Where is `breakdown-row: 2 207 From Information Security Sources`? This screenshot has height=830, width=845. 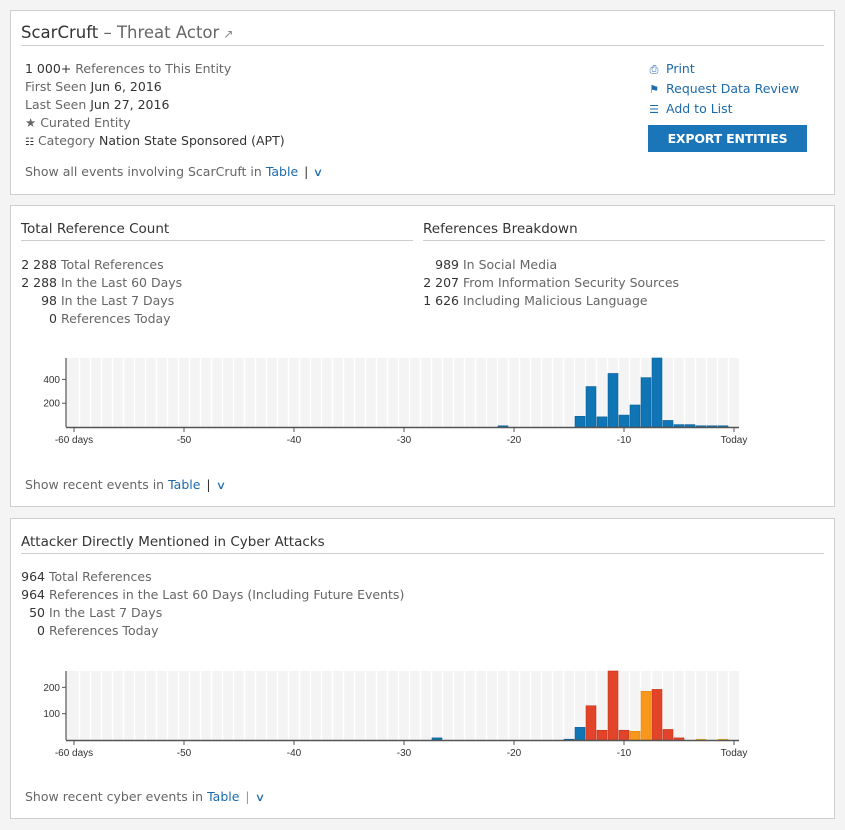 breakdown-row: 2 207 From Information Security Sources is located at coordinates (551, 283).